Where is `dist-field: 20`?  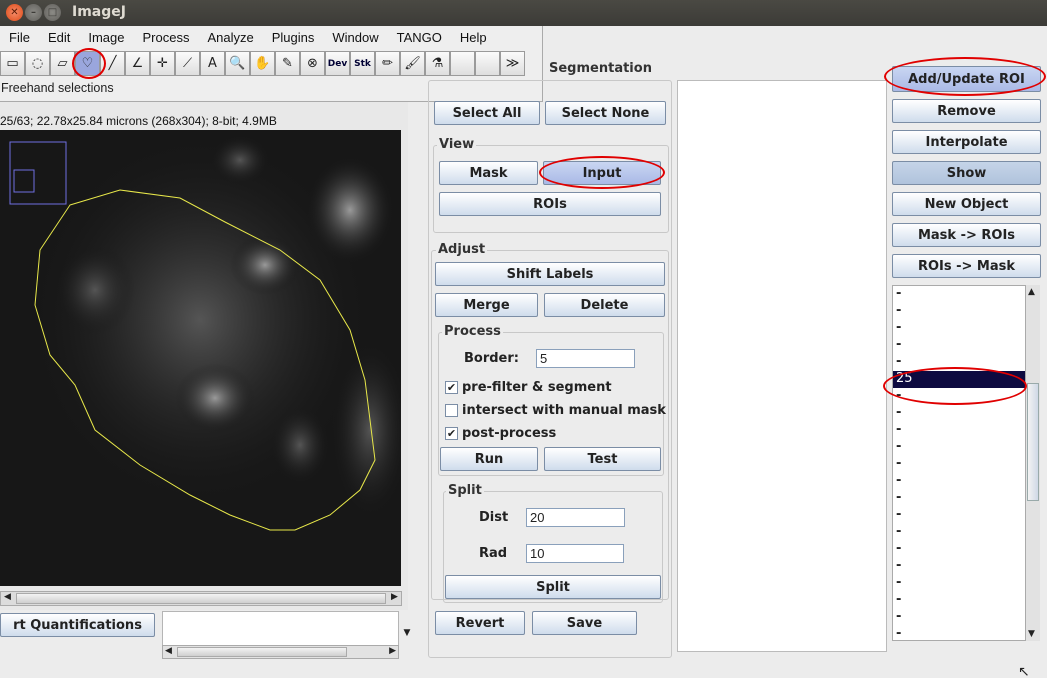 dist-field: 20 is located at coordinates (575, 517).